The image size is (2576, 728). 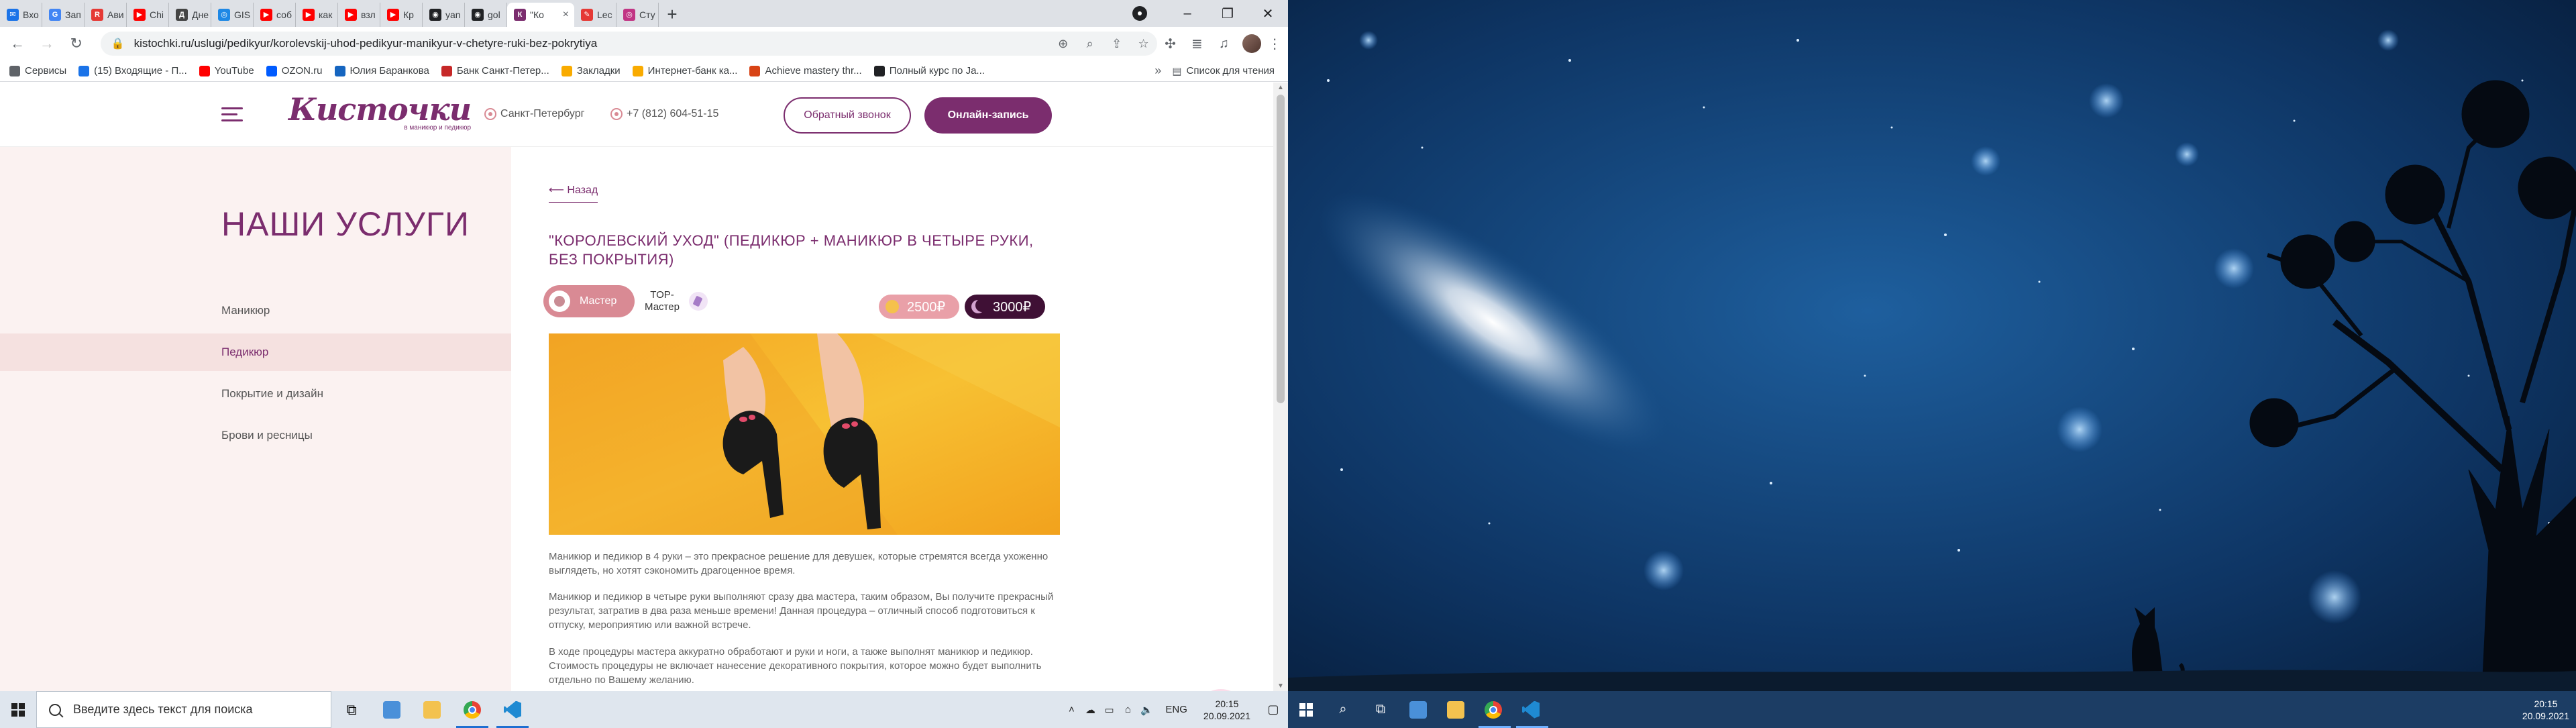 What do you see at coordinates (1071, 709) in the screenshot?
I see `tray-overflow-icon: ˄` at bounding box center [1071, 709].